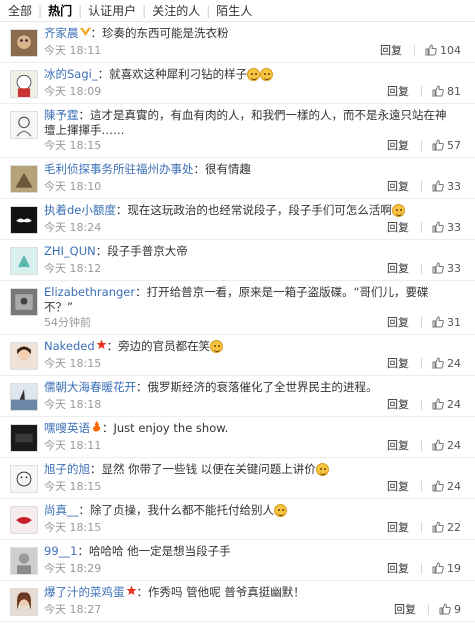 The width and height of the screenshot is (475, 639). What do you see at coordinates (450, 609) in the screenshot?
I see `like-button: 9` at bounding box center [450, 609].